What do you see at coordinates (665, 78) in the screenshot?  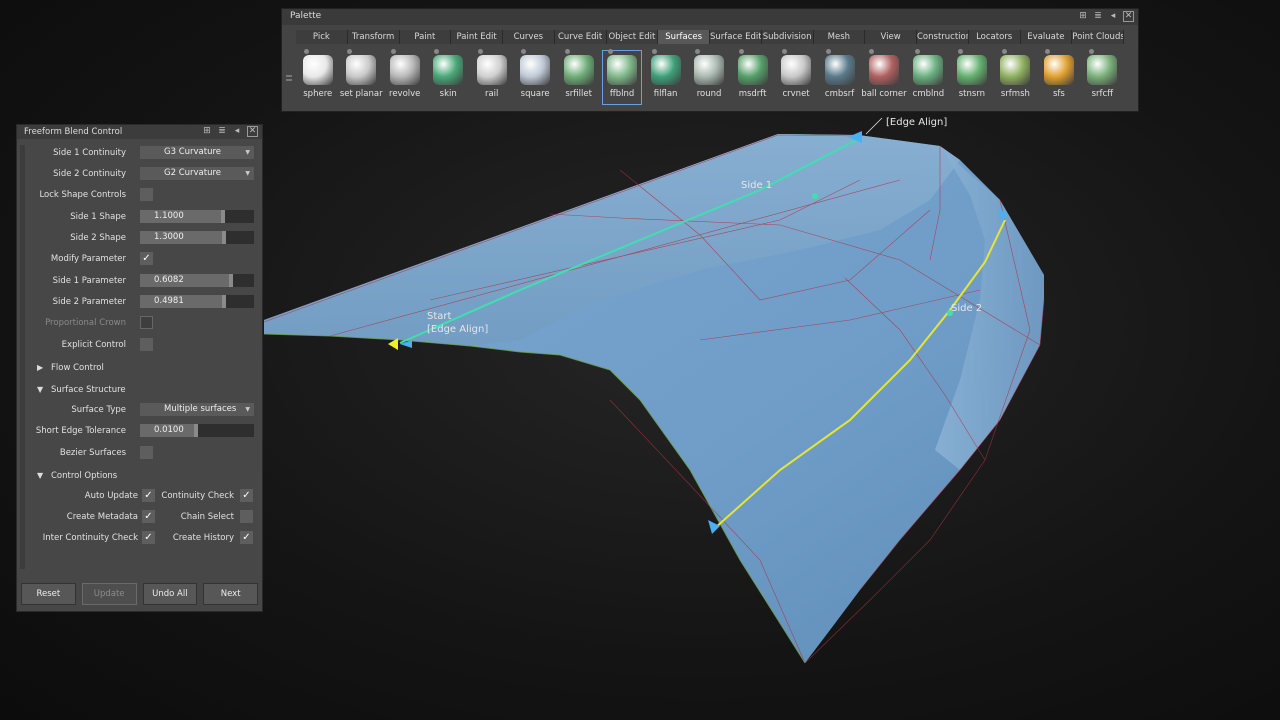 I see `tool-filflan: filflan` at bounding box center [665, 78].